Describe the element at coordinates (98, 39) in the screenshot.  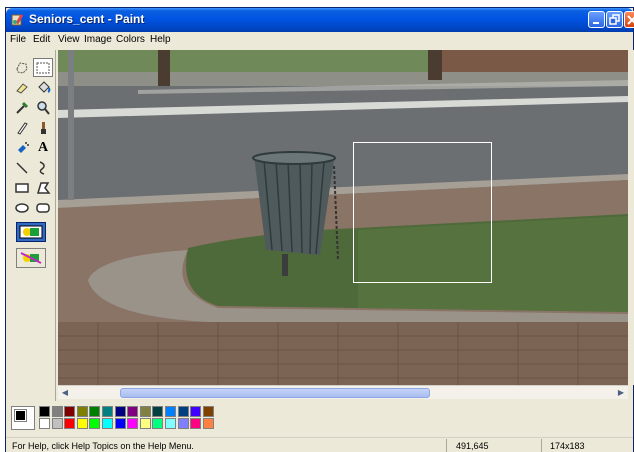
I see `menu-image: Image` at that location.